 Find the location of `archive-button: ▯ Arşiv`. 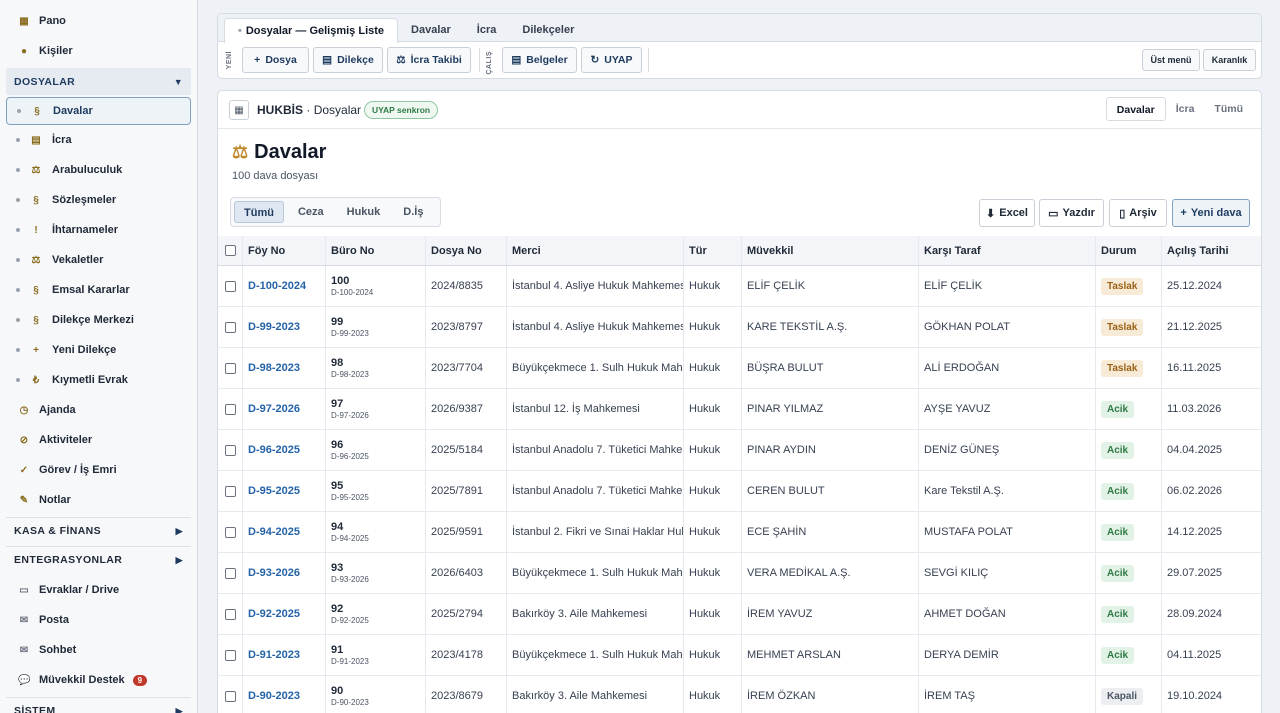

archive-button: ▯ Arşiv is located at coordinates (1138, 213).